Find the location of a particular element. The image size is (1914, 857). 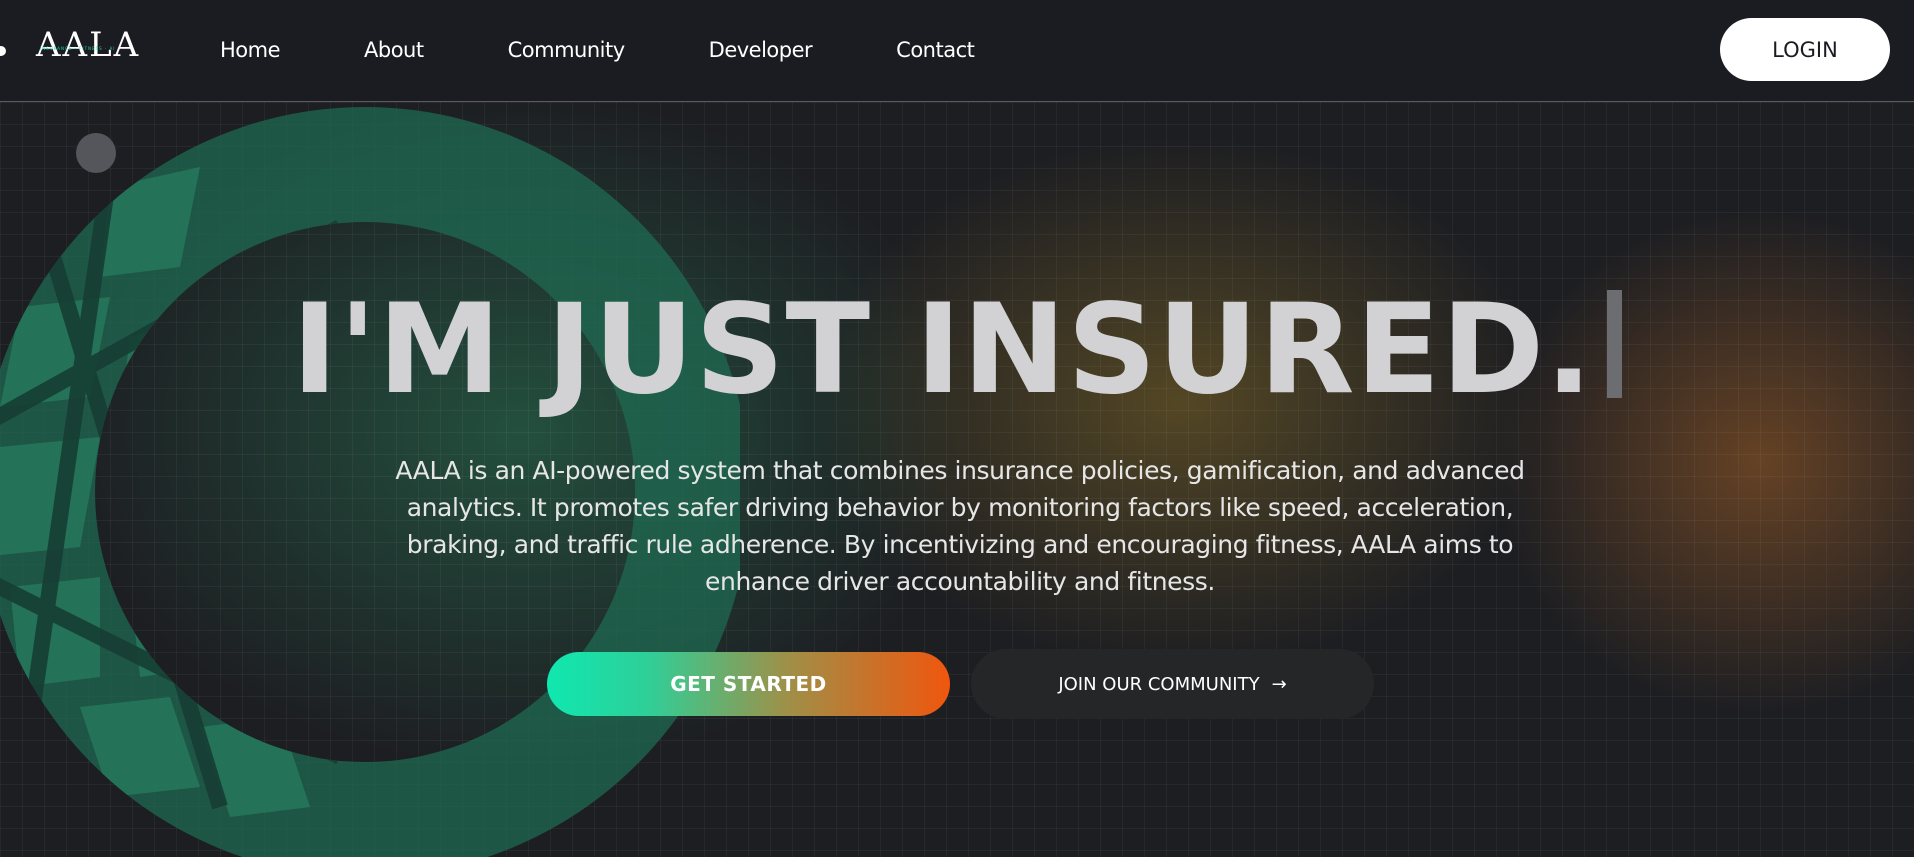

logo: AALA INSURANCE · FITNESS · AI is located at coordinates (87, 45).